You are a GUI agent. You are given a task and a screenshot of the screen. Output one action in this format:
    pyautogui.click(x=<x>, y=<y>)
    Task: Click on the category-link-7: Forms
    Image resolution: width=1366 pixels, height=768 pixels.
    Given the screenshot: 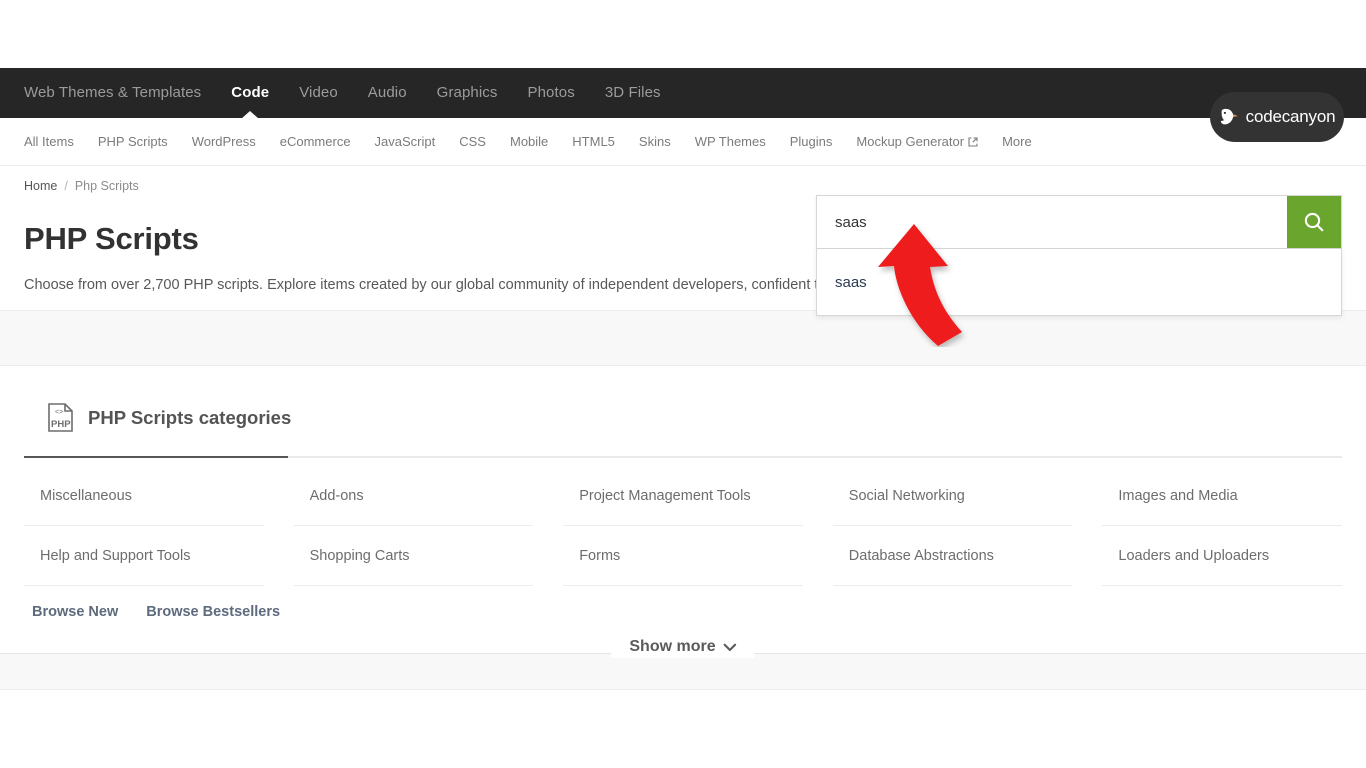 What is the action you would take?
    pyautogui.click(x=599, y=556)
    